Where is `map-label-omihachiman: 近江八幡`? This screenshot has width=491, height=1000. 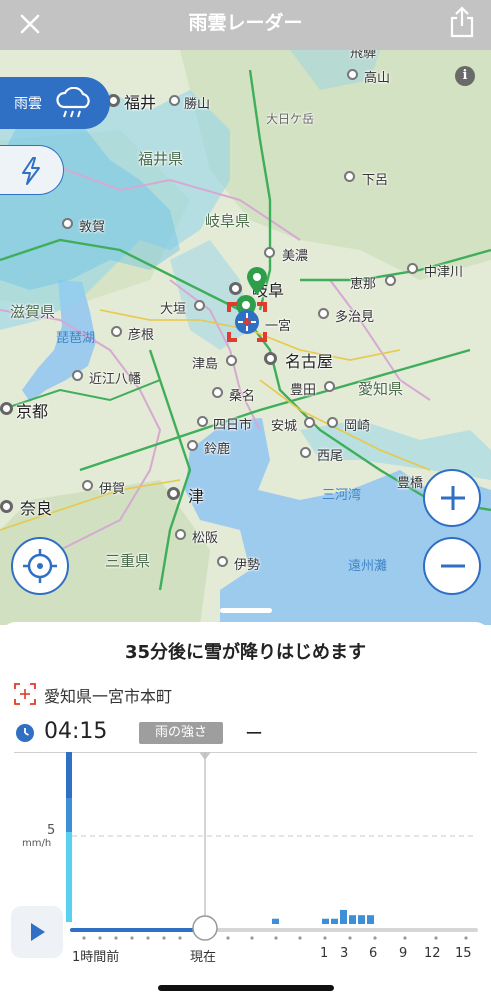 map-label-omihachiman: 近江八幡 is located at coordinates (115, 379).